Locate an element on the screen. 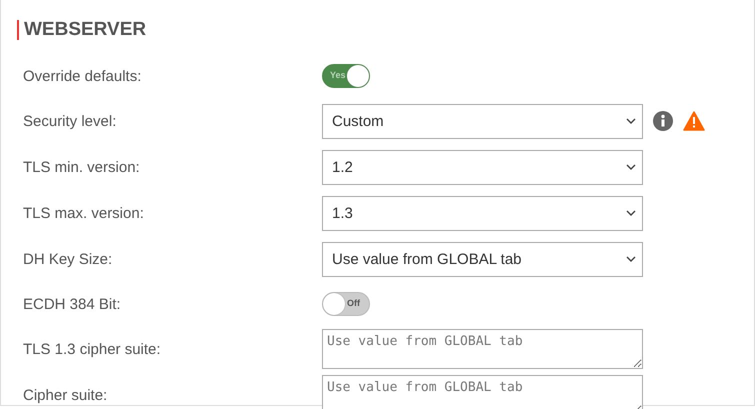 The image size is (755, 409). dropdown: Custom is located at coordinates (482, 121).